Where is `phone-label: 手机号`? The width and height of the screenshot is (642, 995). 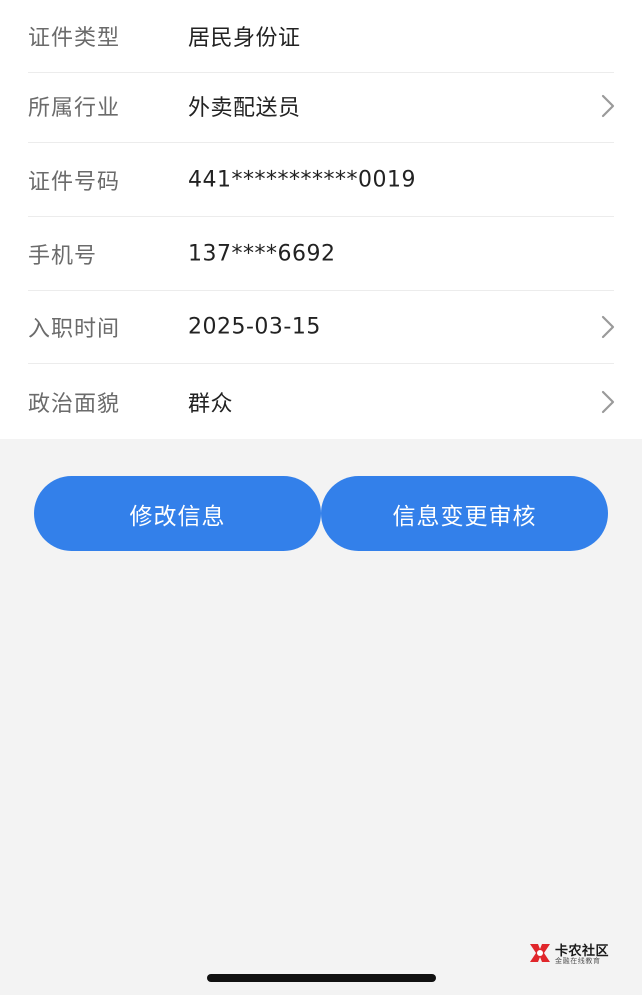
phone-label: 手机号 is located at coordinates (63, 256).